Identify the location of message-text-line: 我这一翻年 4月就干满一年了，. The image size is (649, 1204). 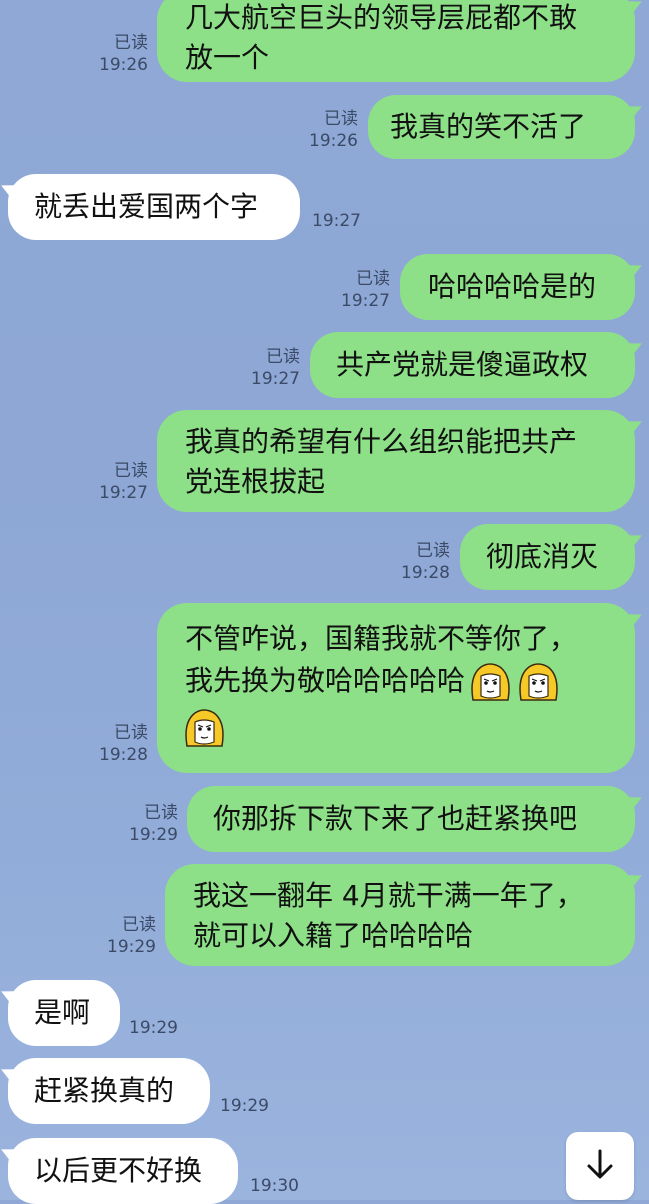
(388, 895).